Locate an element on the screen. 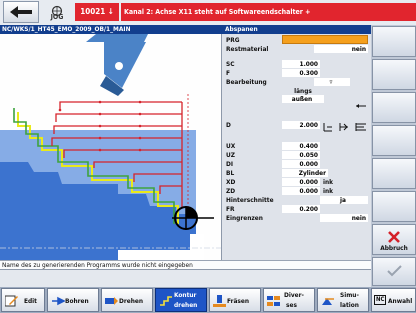 The width and height of the screenshot is (416, 313). accept-button is located at coordinates (394, 271).